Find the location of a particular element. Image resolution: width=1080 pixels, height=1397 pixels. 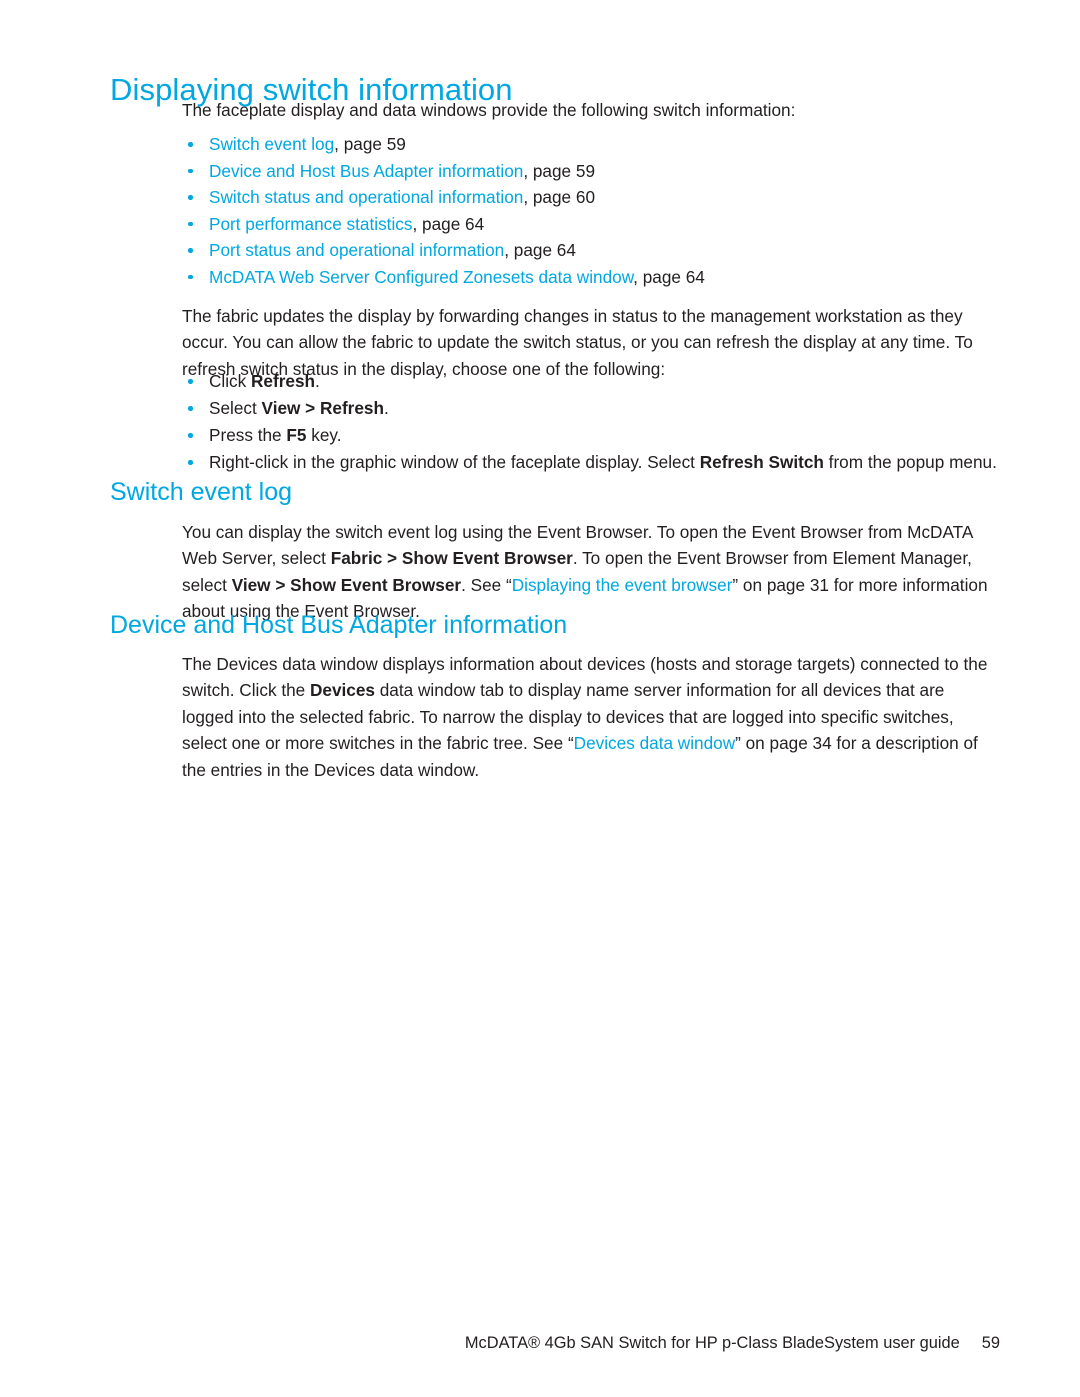

list-item: Switch event log, page 59 is located at coordinates (592, 144).